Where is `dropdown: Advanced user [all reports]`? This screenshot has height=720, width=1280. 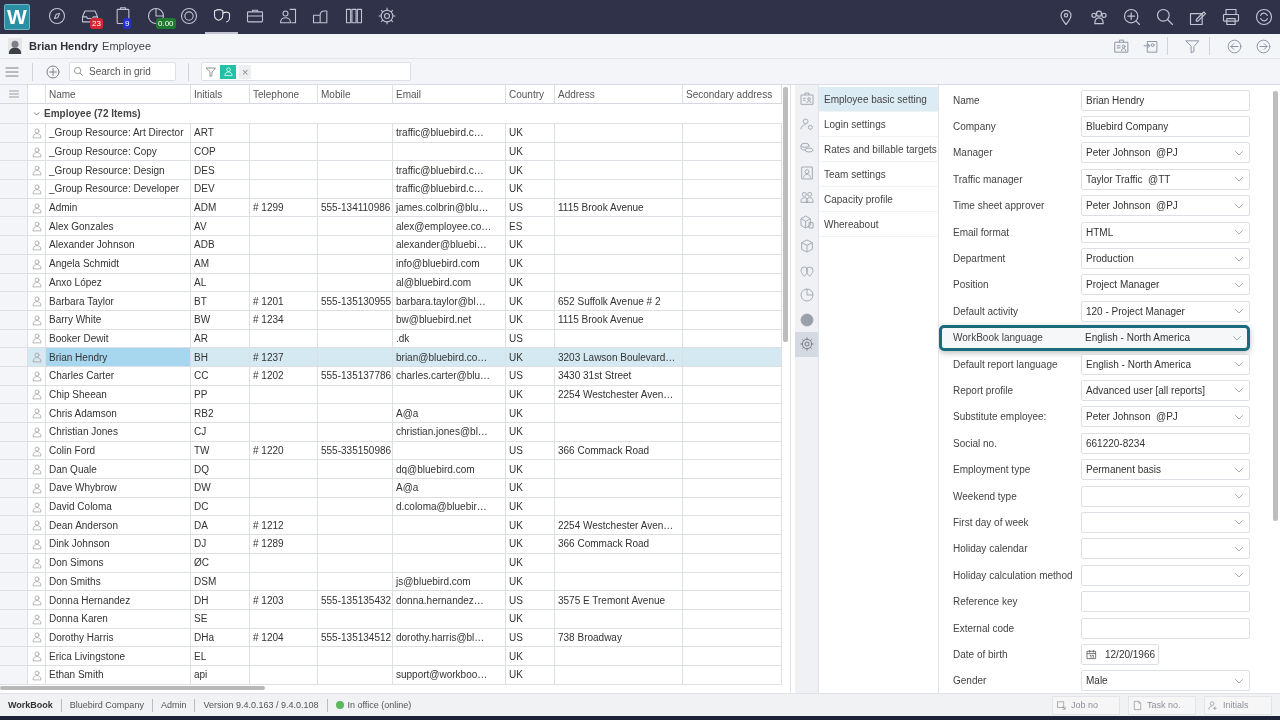 dropdown: Advanced user [all reports] is located at coordinates (1165, 390).